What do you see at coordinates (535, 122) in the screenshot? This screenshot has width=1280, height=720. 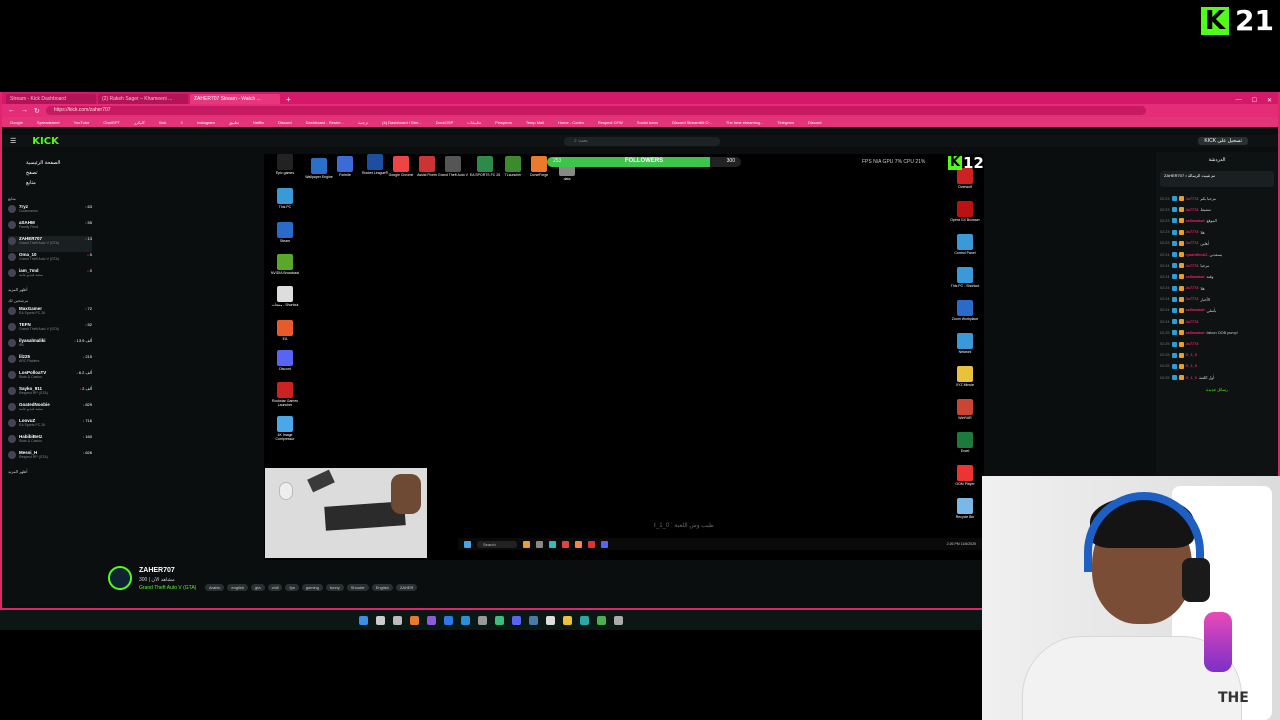 I see `bookmark: Temp Mail` at bounding box center [535, 122].